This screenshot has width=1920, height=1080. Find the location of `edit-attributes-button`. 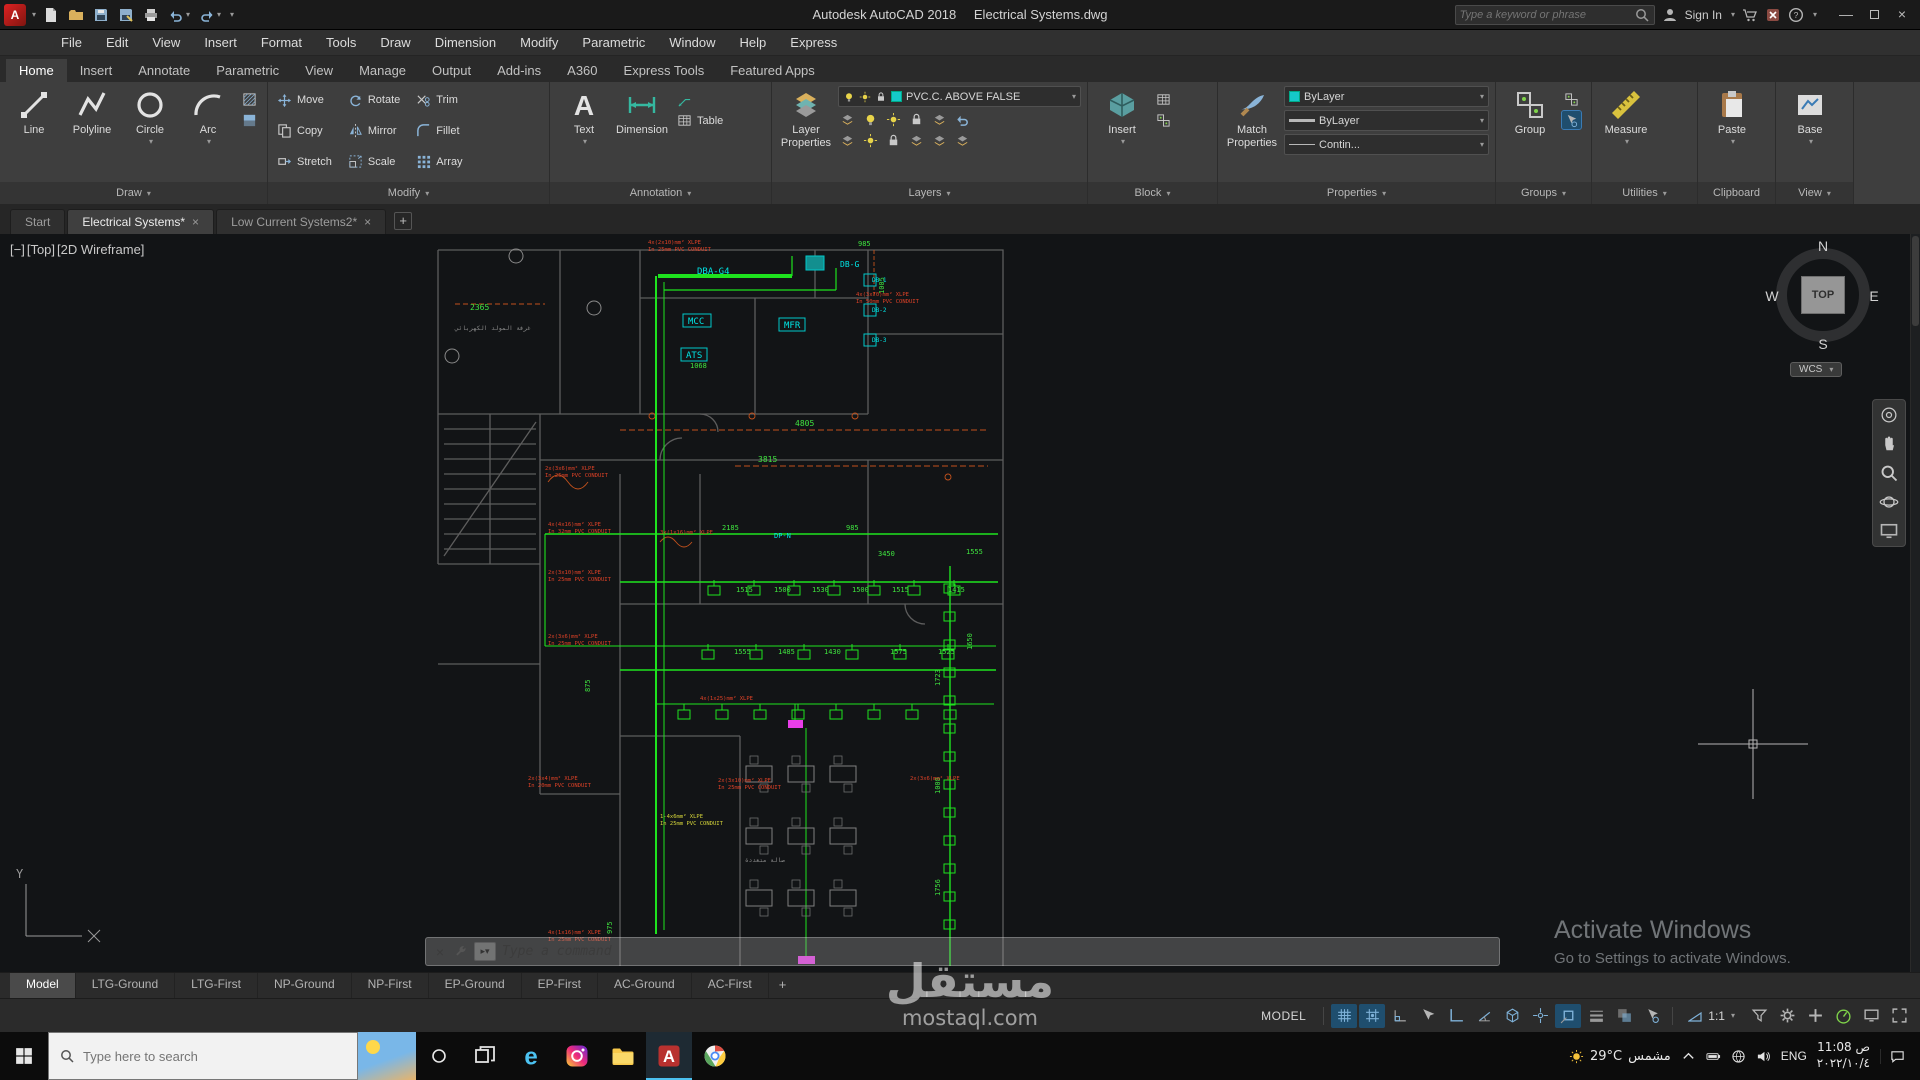

edit-attributes-button is located at coordinates (1163, 99).